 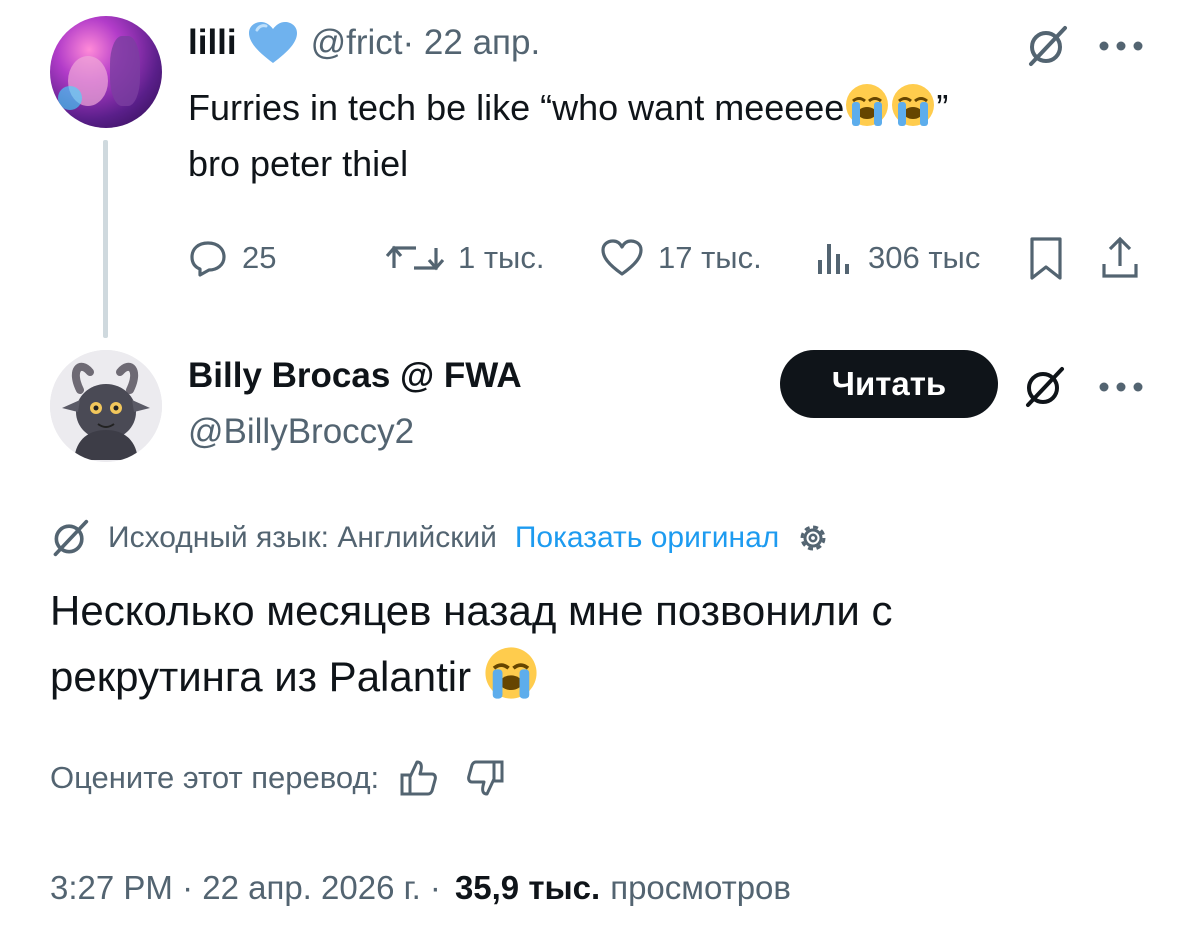 I want to click on views-button: 306 тыс, so click(x=897, y=258).